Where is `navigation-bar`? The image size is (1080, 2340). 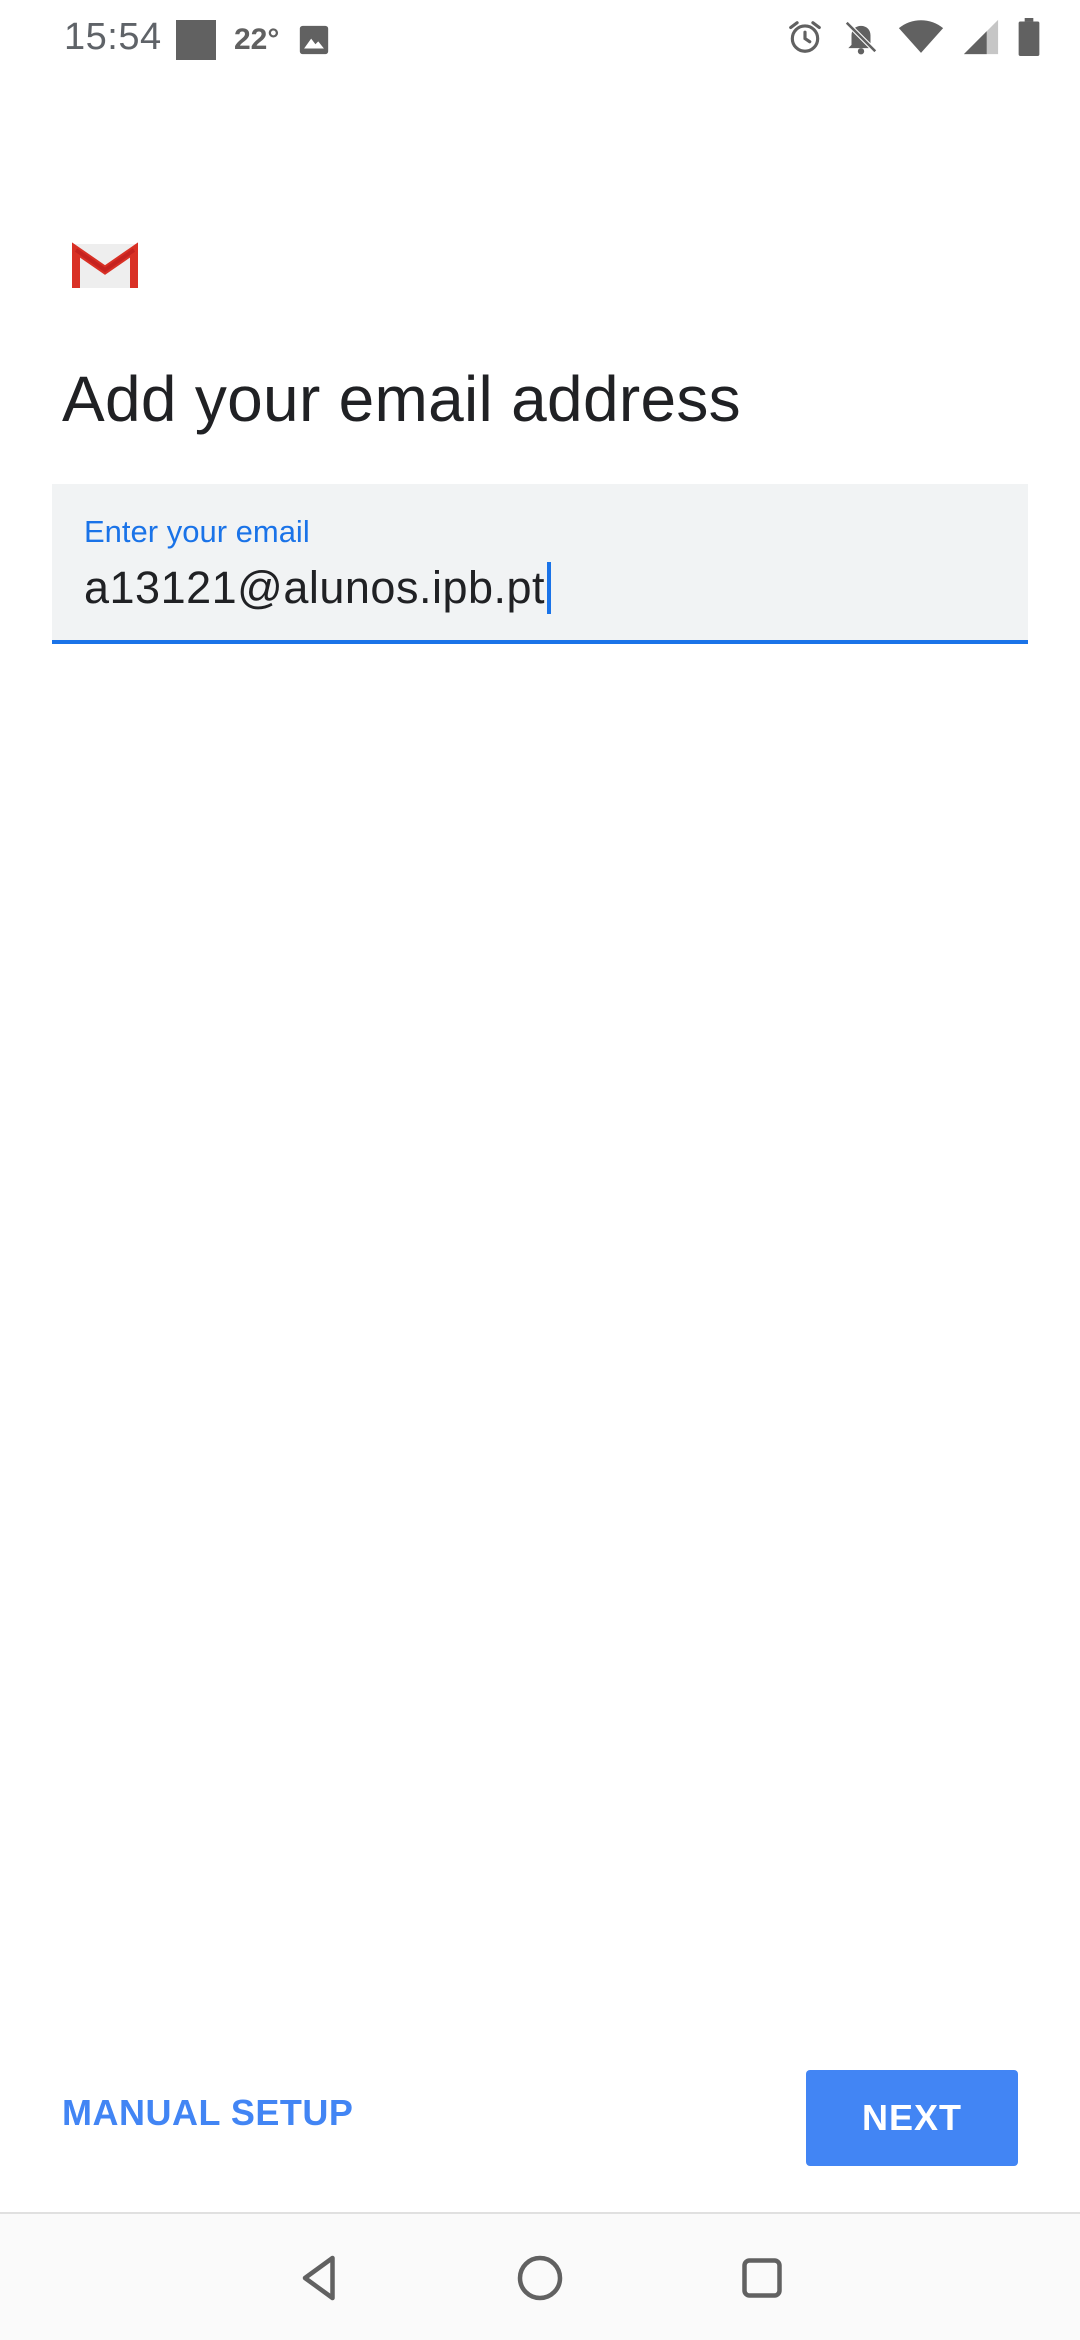 navigation-bar is located at coordinates (540, 2276).